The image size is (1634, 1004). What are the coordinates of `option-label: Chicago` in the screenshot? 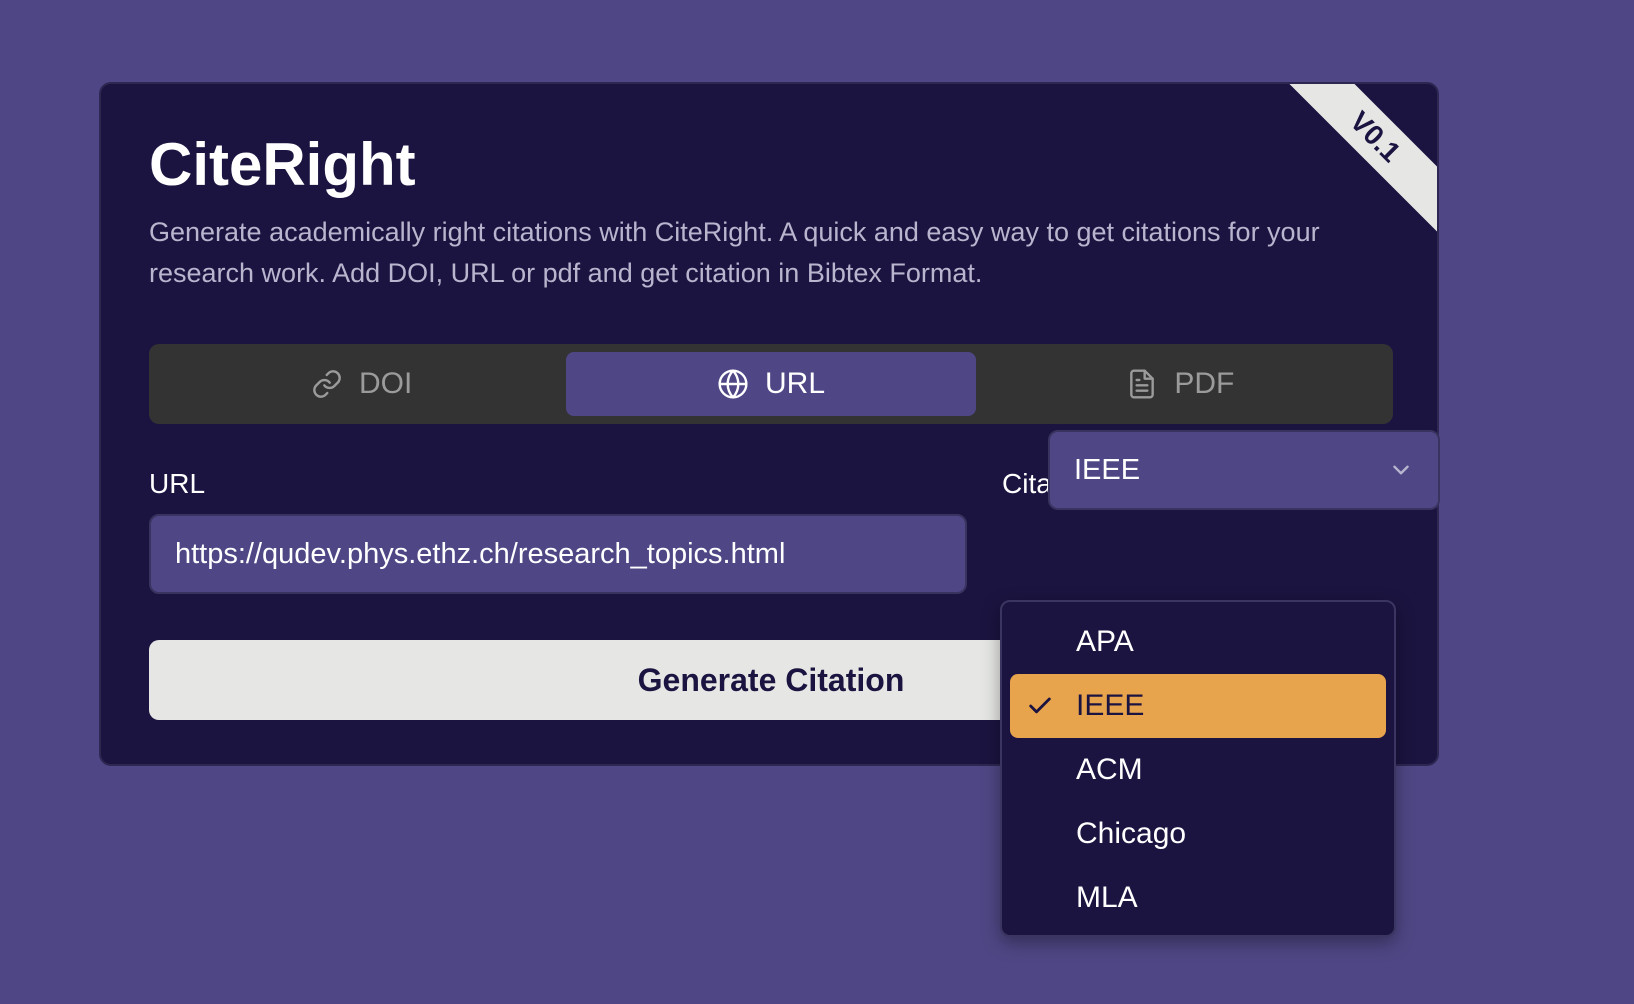 It's located at (1131, 833).